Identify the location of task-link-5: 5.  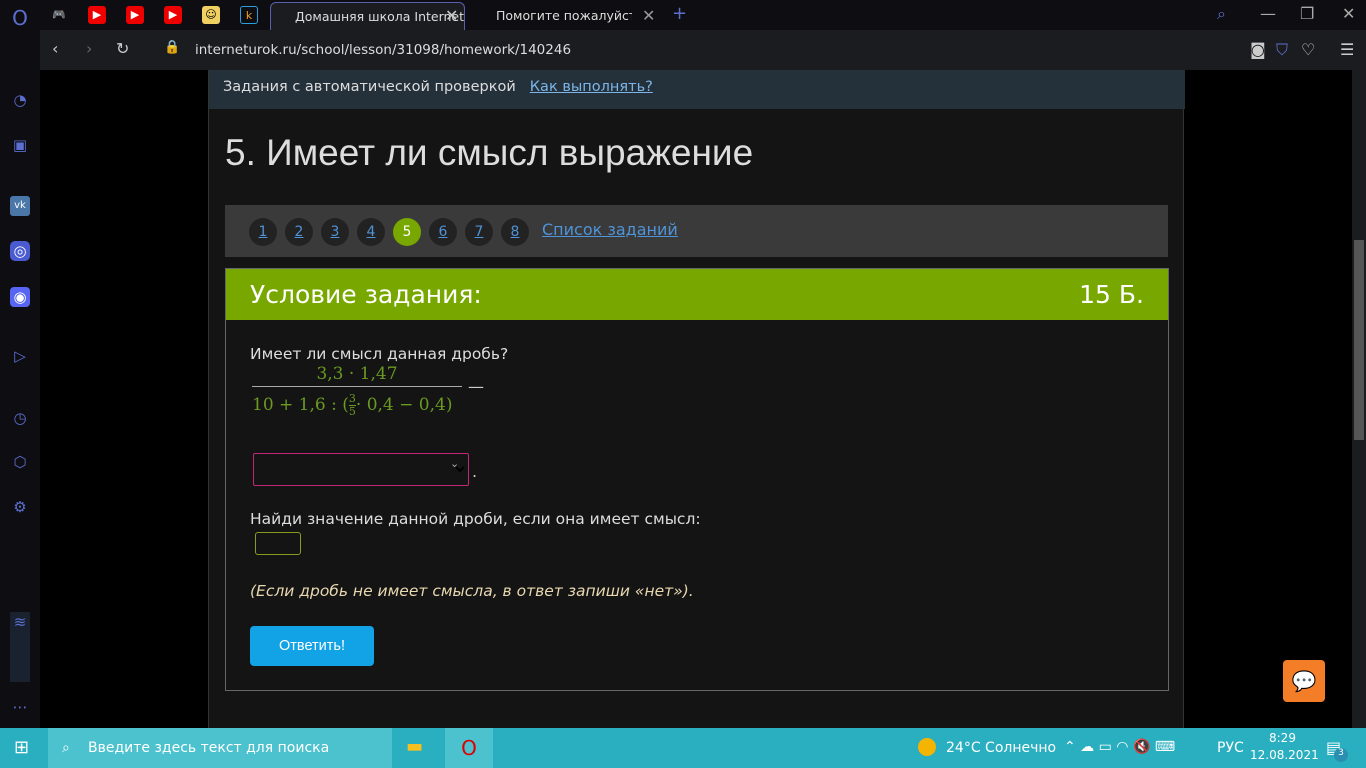
(407, 232).